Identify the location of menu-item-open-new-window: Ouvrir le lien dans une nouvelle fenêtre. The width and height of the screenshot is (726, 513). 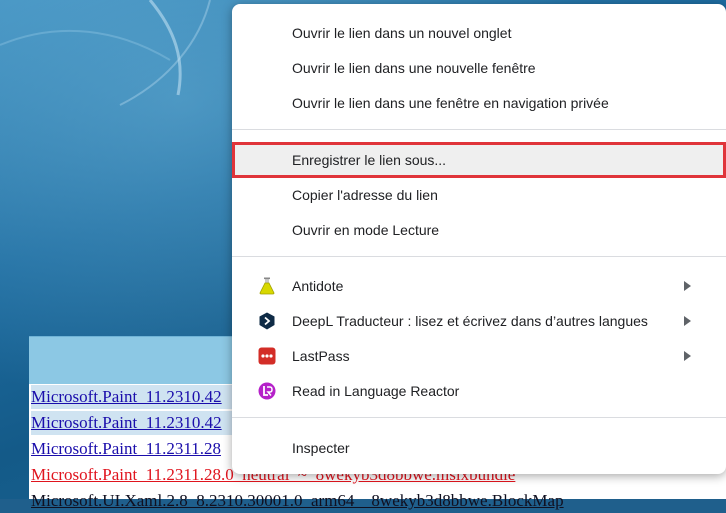
(479, 68).